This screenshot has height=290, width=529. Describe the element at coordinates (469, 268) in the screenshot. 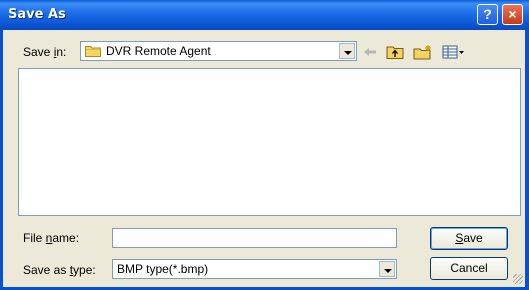

I see `cancel-button: Cancel` at that location.